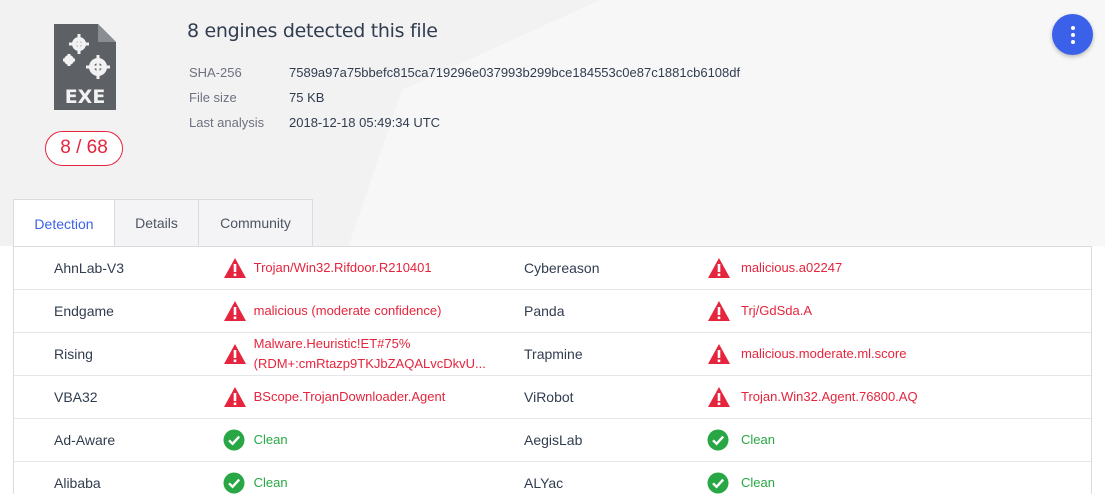 The image size is (1105, 494). I want to click on table-row: Ad-Aware Clean AegisLab Clean, so click(552, 440).